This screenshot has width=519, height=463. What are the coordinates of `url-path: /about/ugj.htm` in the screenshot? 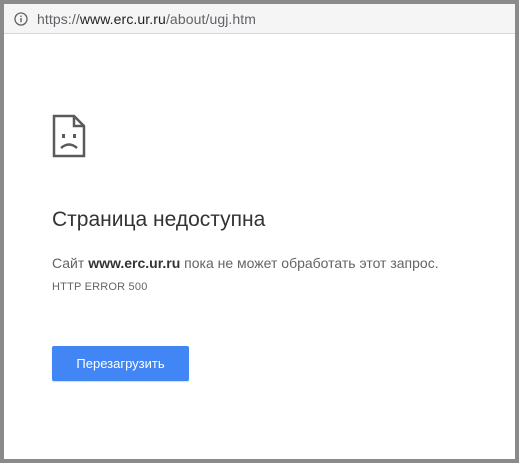 It's located at (211, 18).